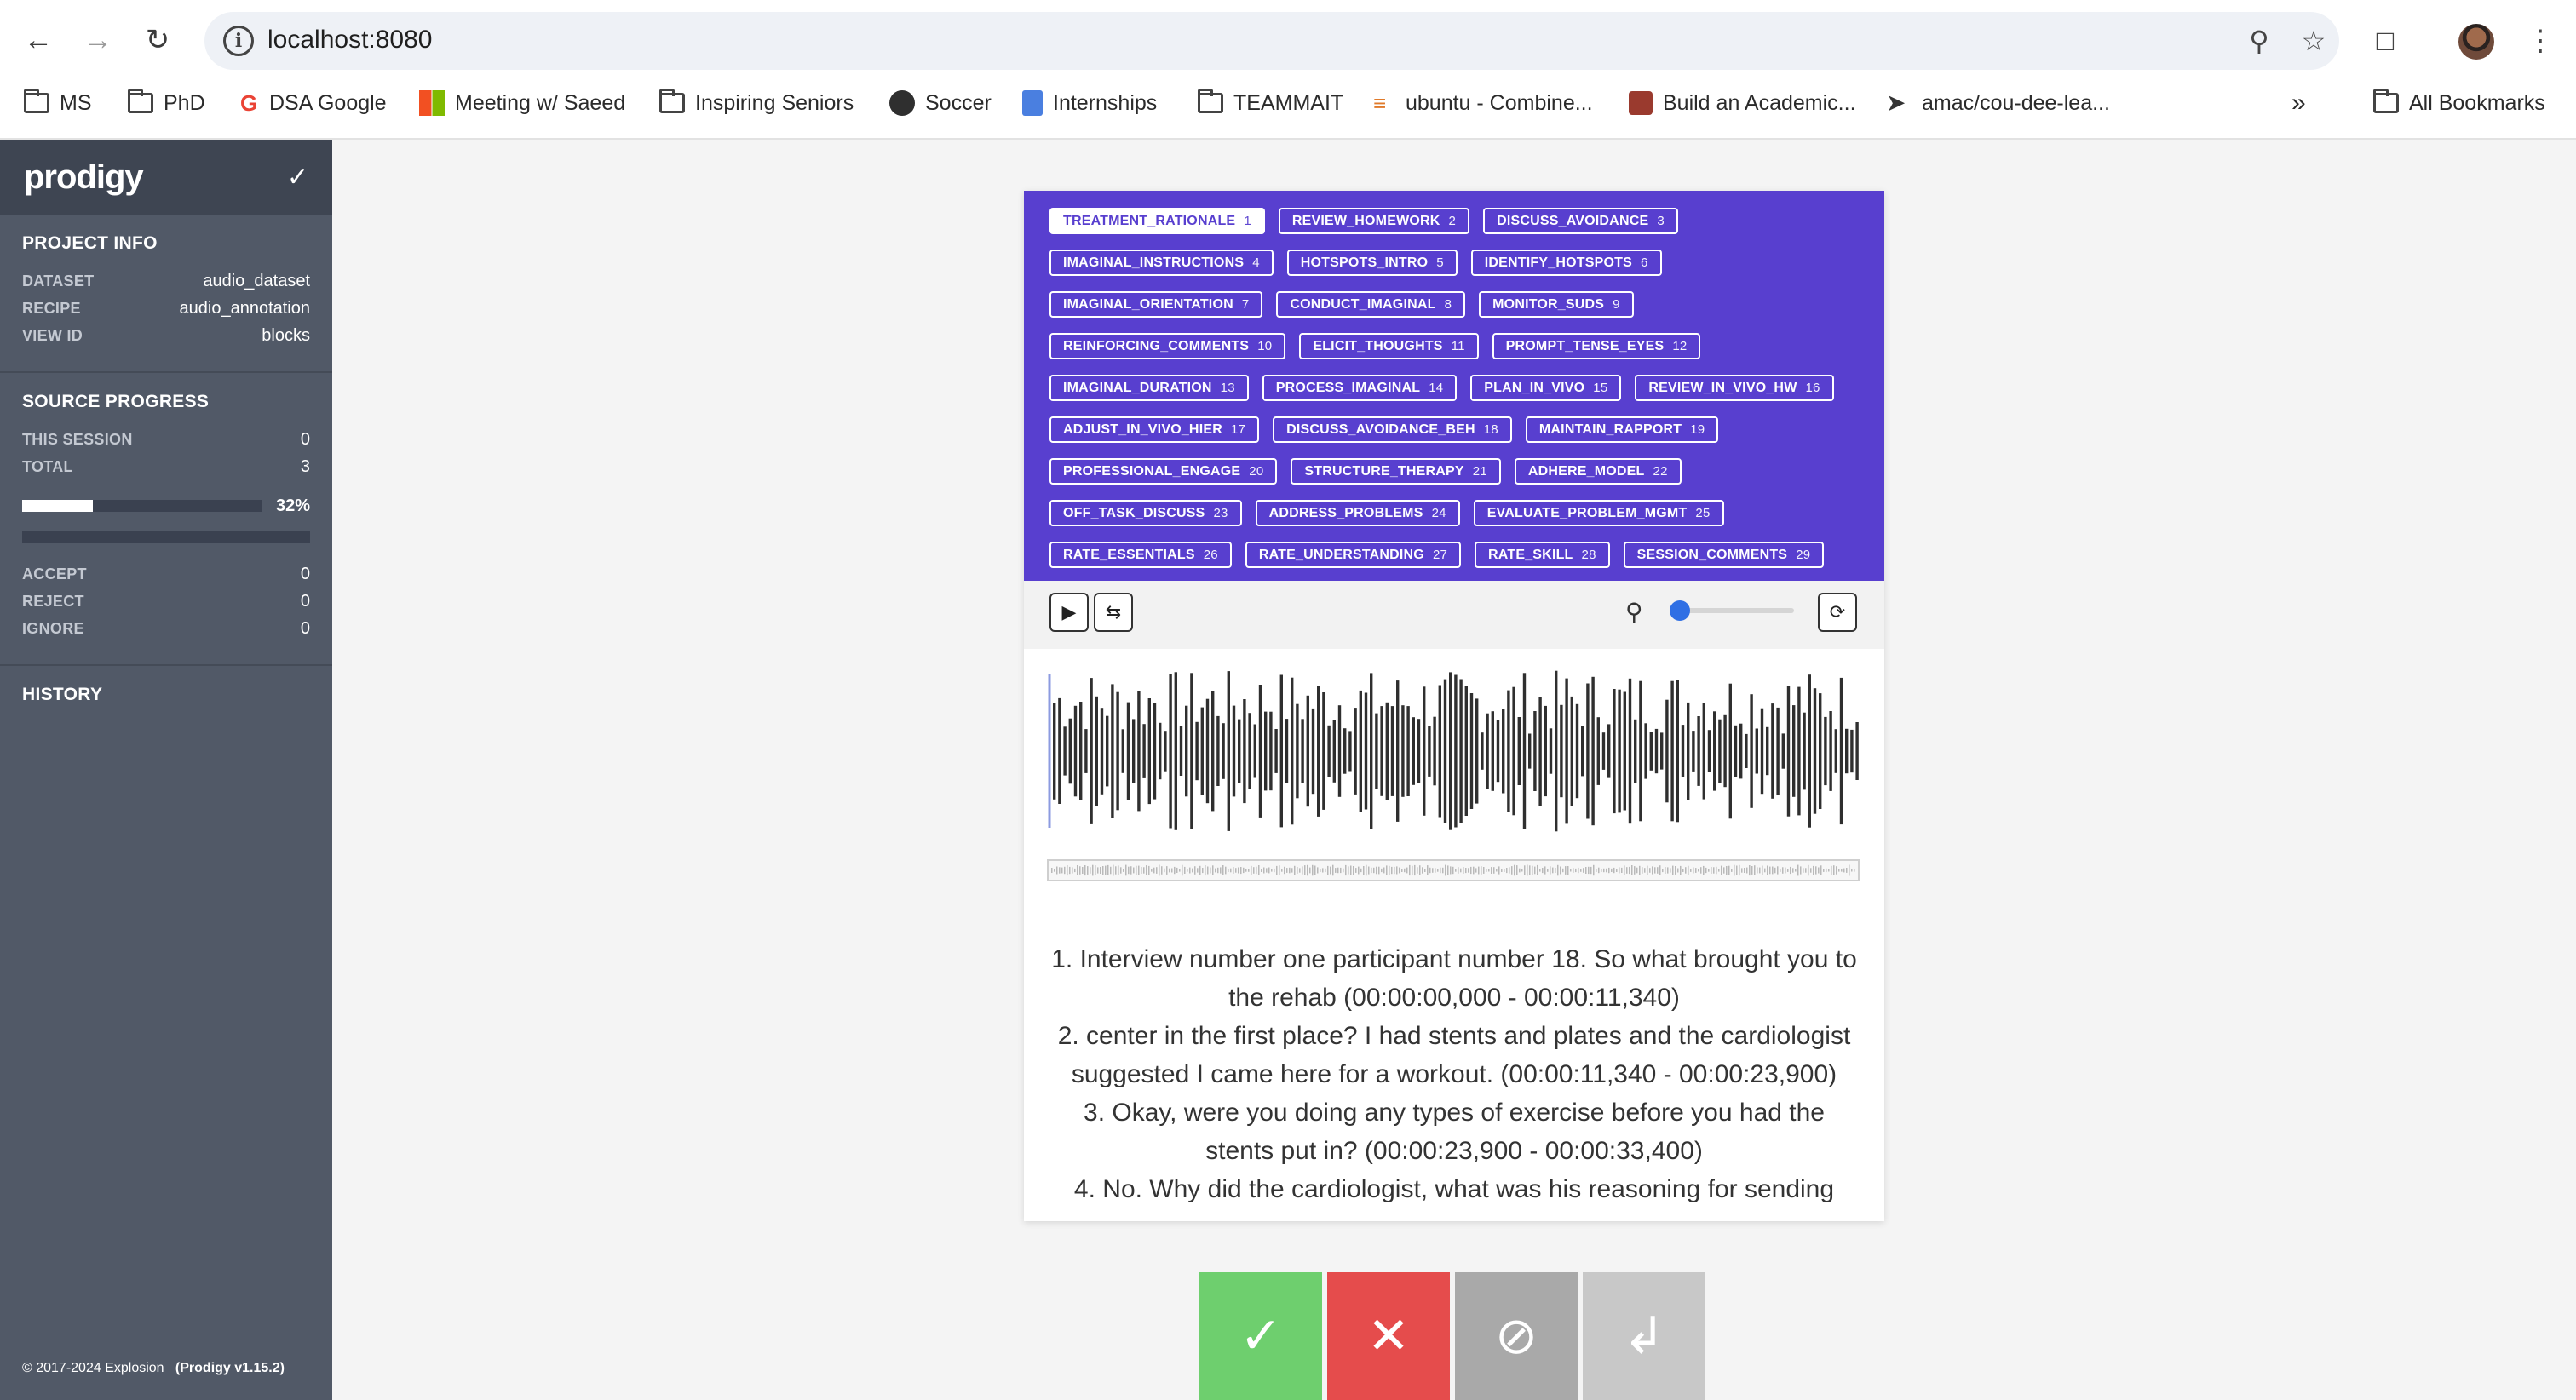 This screenshot has width=2576, height=1400. What do you see at coordinates (1156, 304) in the screenshot?
I see `label-option: IMAGINAL_ORIENTATION 7` at bounding box center [1156, 304].